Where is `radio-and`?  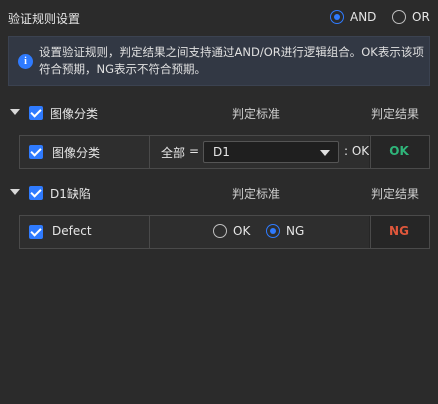
radio-and is located at coordinates (337, 17).